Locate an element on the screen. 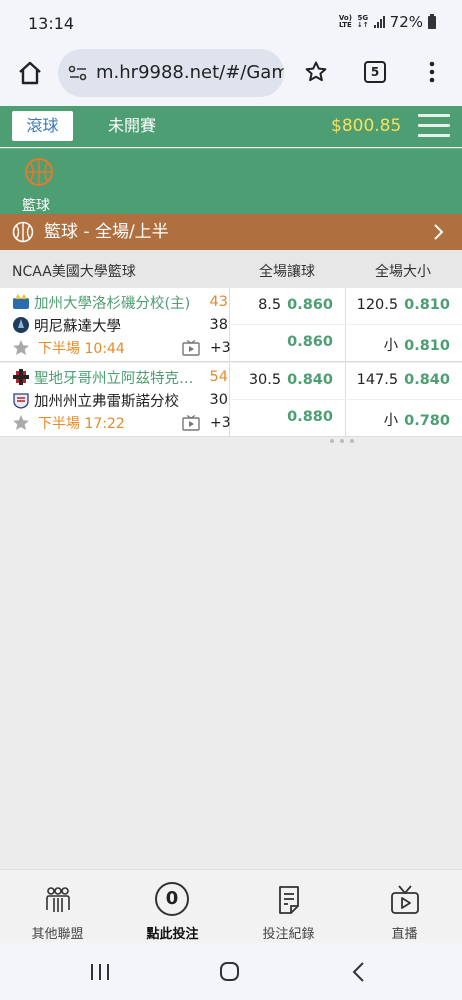 The image size is (462, 1000). total-over-odds: 120.5 0.810 is located at coordinates (404, 306).